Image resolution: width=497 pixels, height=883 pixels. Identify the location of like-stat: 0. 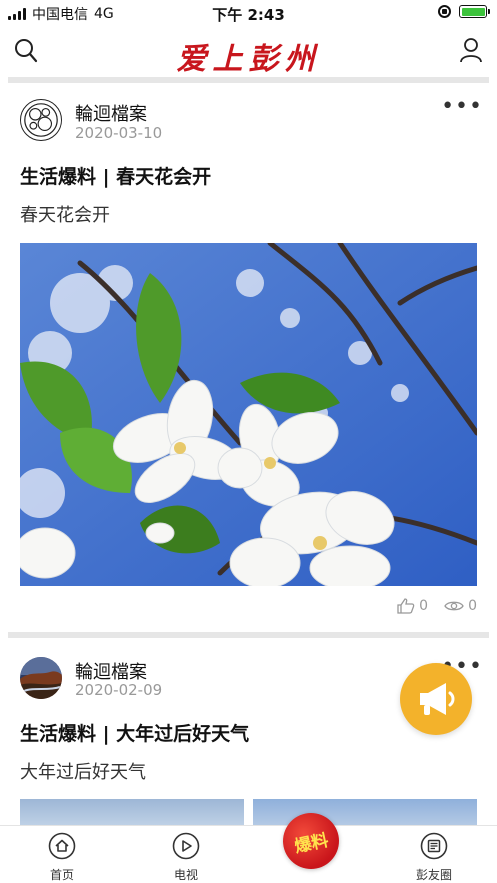
(412, 606).